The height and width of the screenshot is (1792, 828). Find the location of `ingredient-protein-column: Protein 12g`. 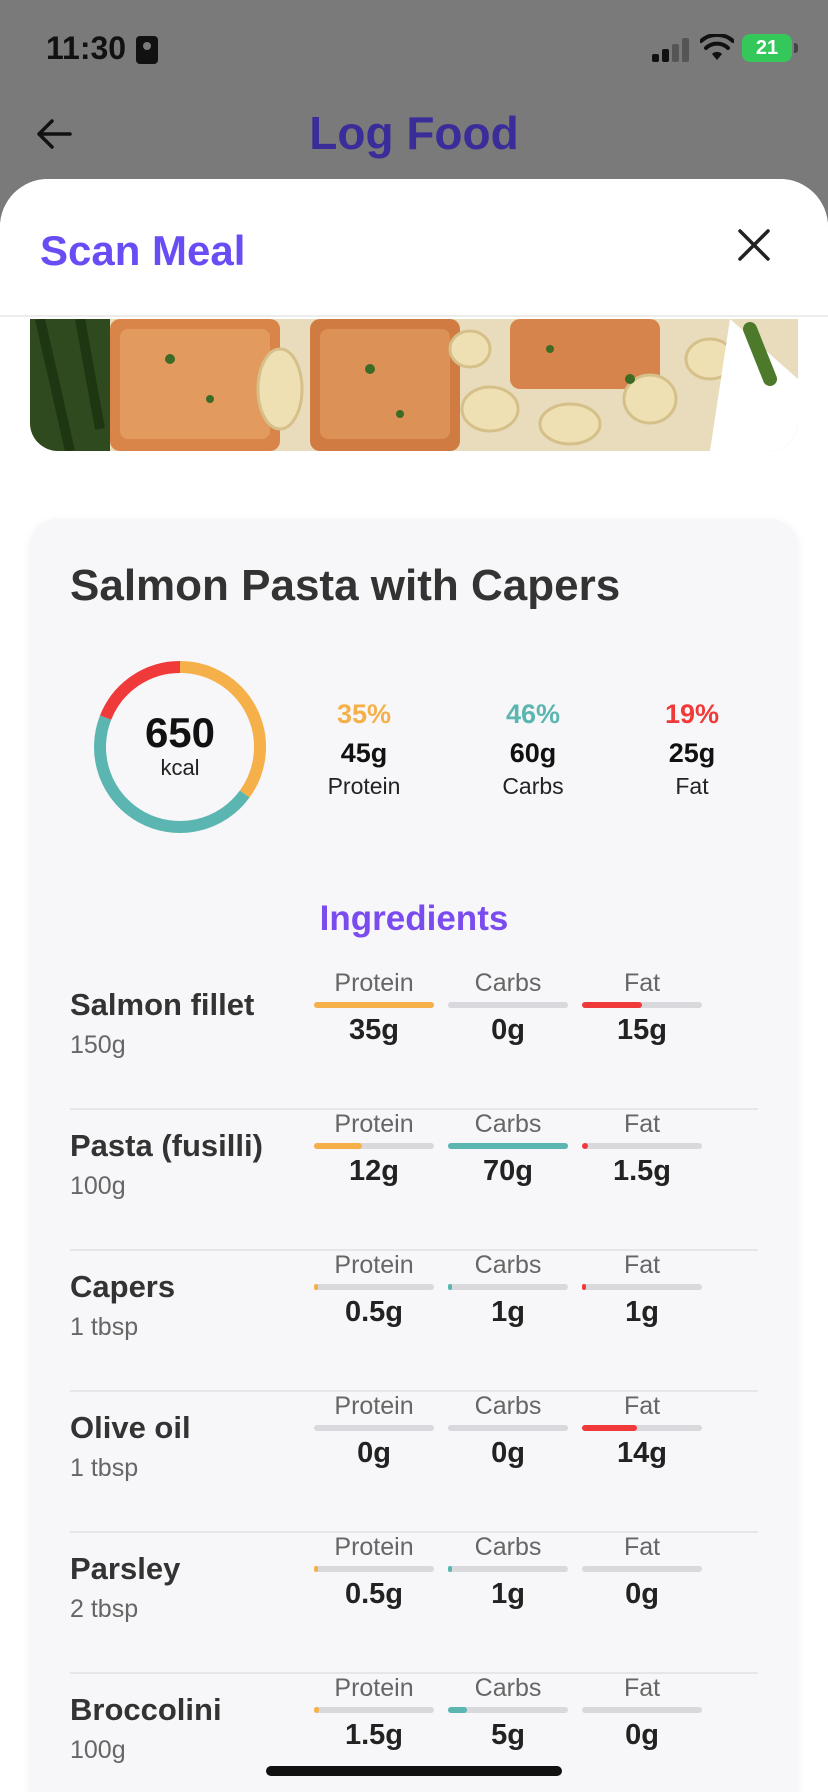

ingredient-protein-column: Protein 12g is located at coordinates (374, 1149).